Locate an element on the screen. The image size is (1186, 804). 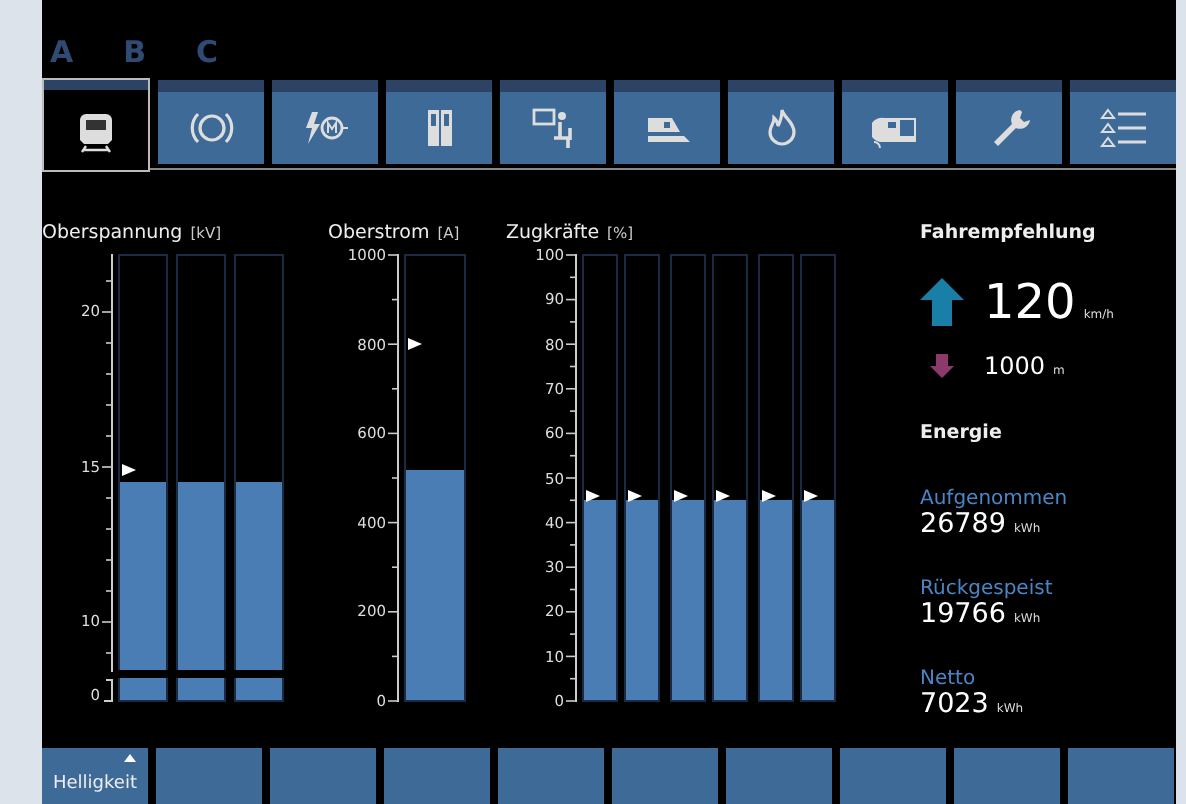
caret-icon is located at coordinates (130, 758).